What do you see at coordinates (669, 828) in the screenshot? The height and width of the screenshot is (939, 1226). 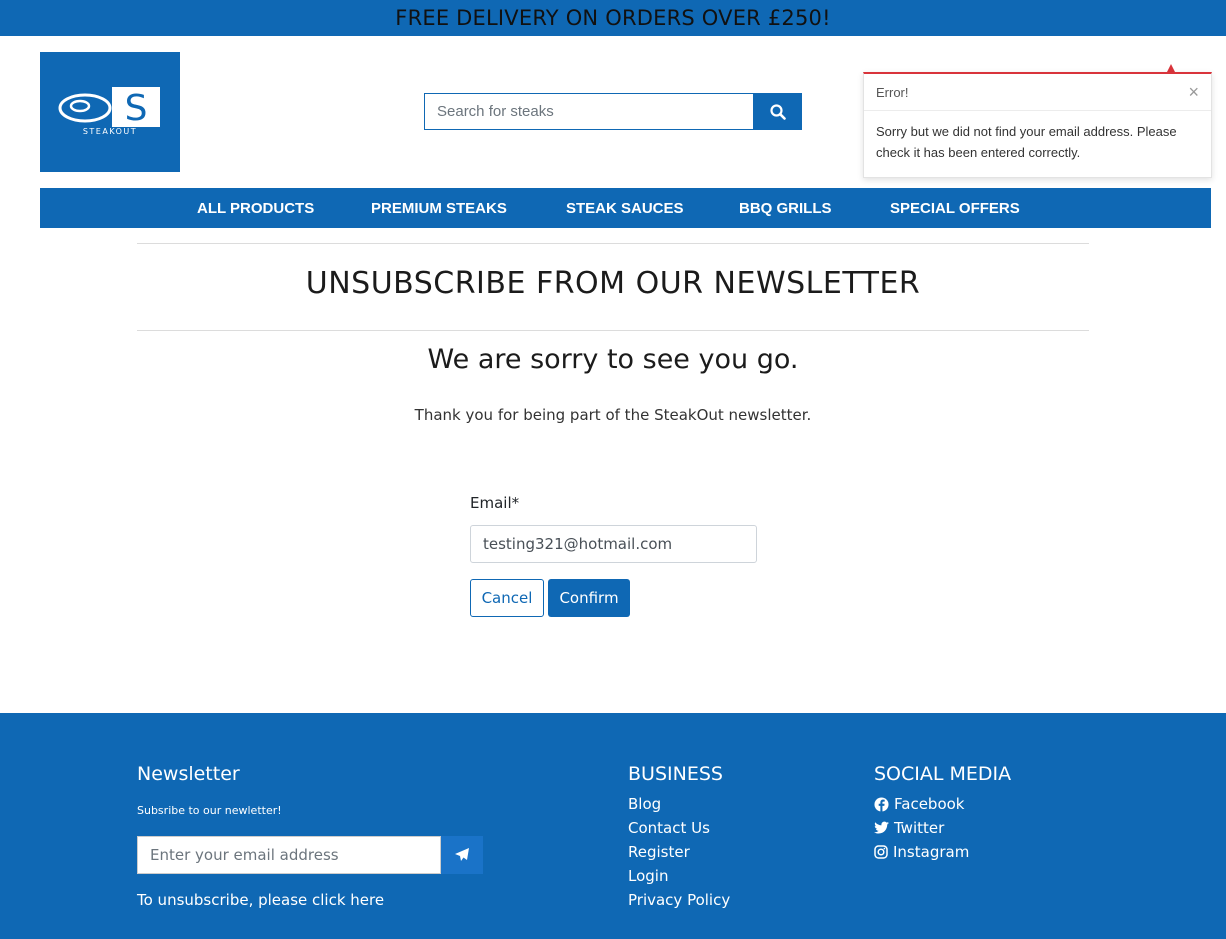 I see `footer-link-contact-us: Contact Us` at bounding box center [669, 828].